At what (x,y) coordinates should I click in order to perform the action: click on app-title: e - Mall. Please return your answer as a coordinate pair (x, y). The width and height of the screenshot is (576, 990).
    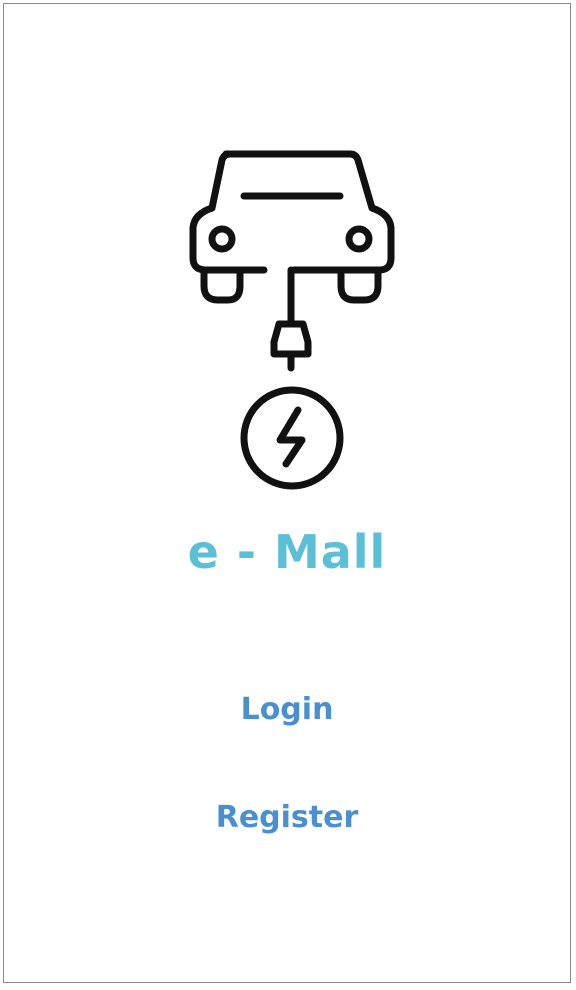
    Looking at the image, I should click on (287, 552).